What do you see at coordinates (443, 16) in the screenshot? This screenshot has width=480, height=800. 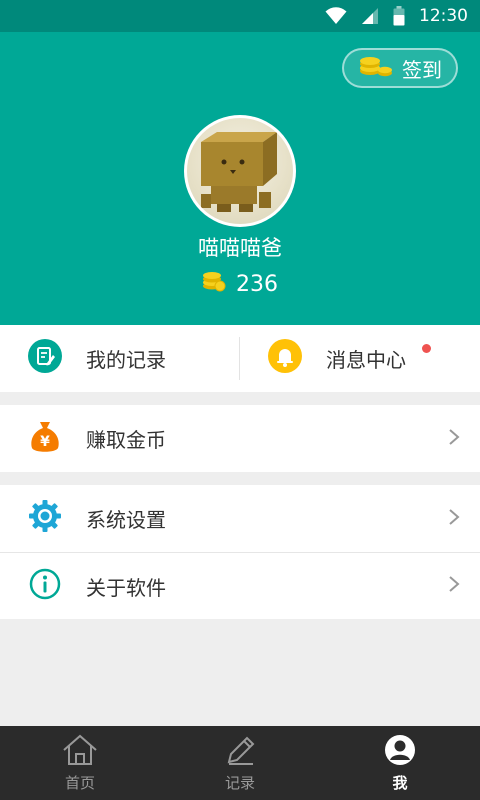 I see `status-time: 12:30` at bounding box center [443, 16].